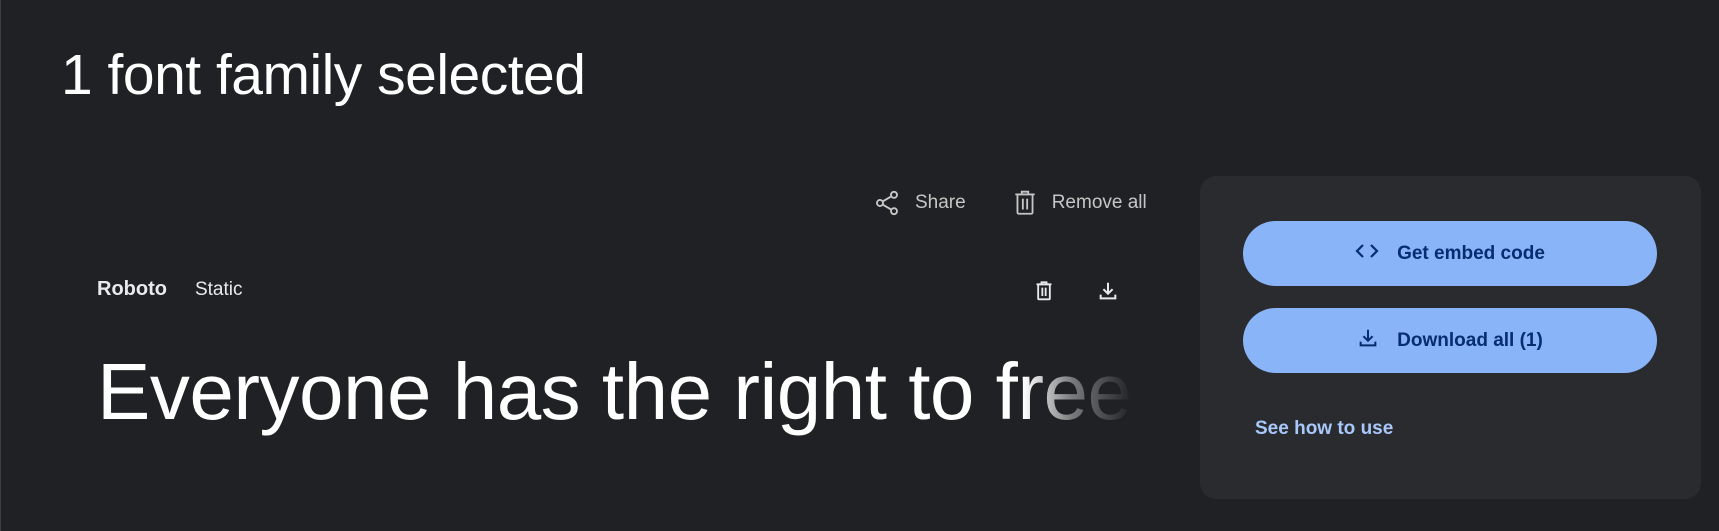 The height and width of the screenshot is (531, 1719). I want to click on download-all-label: Download all (1), so click(1470, 340).